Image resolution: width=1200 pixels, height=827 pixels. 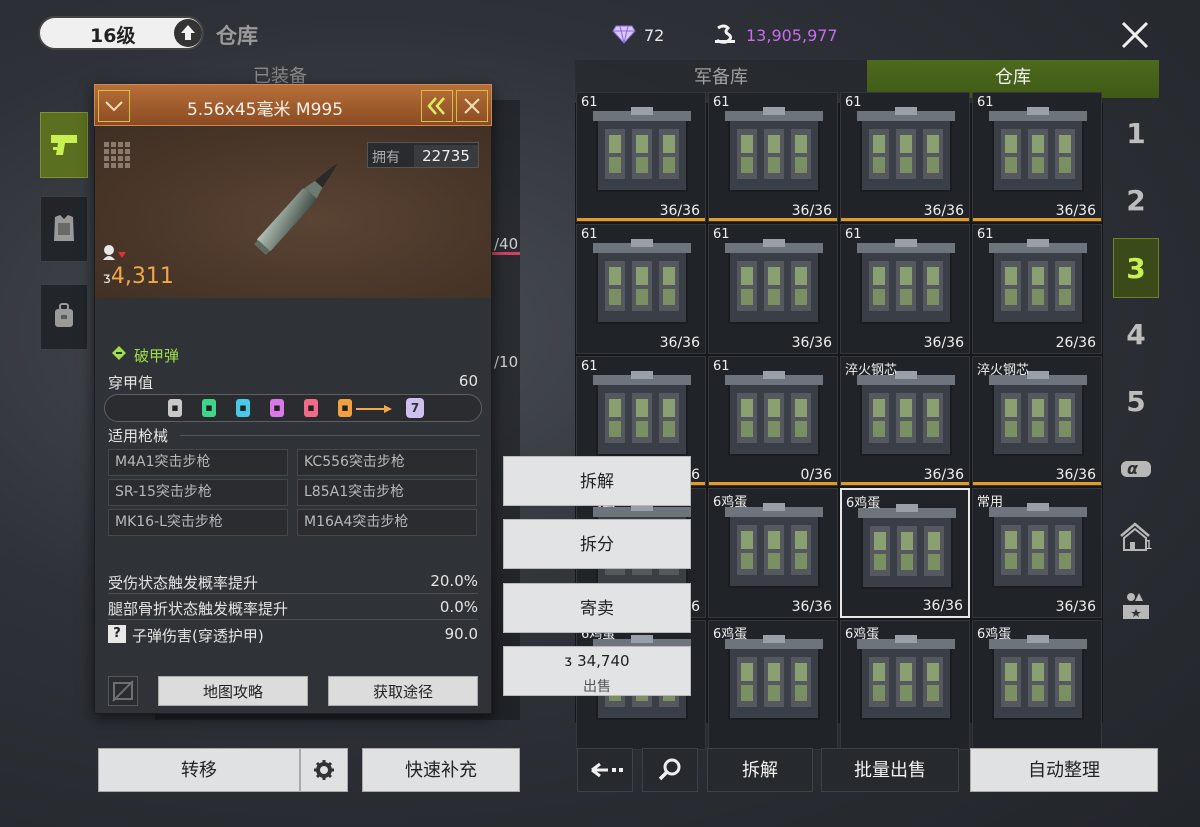 I want to click on compatible-gun: L85A1突击步枪, so click(x=387, y=492).